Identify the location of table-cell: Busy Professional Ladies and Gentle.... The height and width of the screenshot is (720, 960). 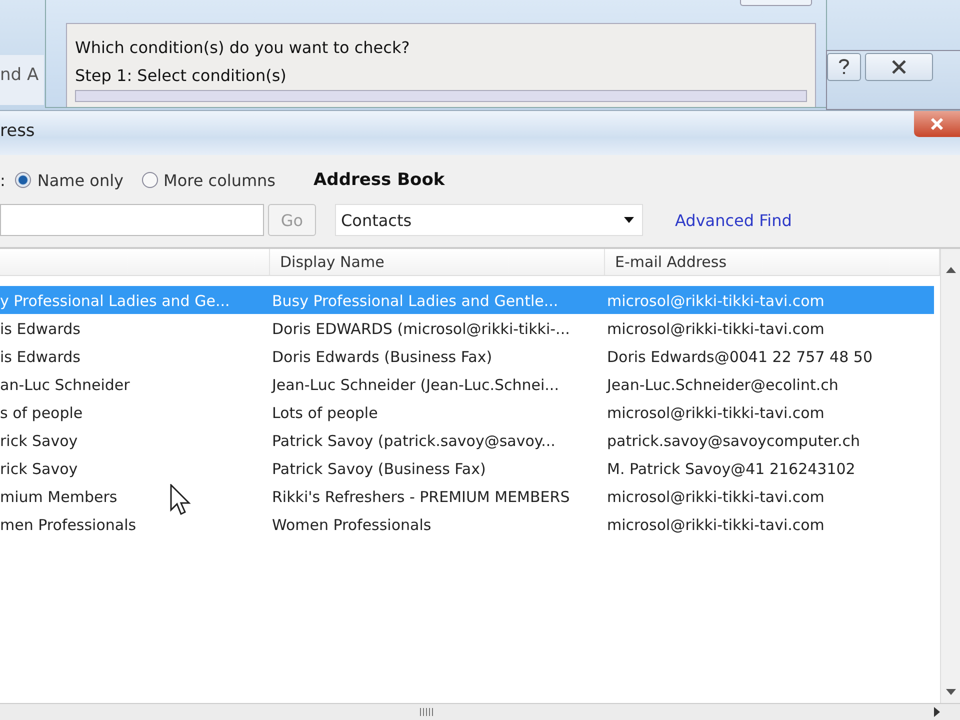
(415, 301).